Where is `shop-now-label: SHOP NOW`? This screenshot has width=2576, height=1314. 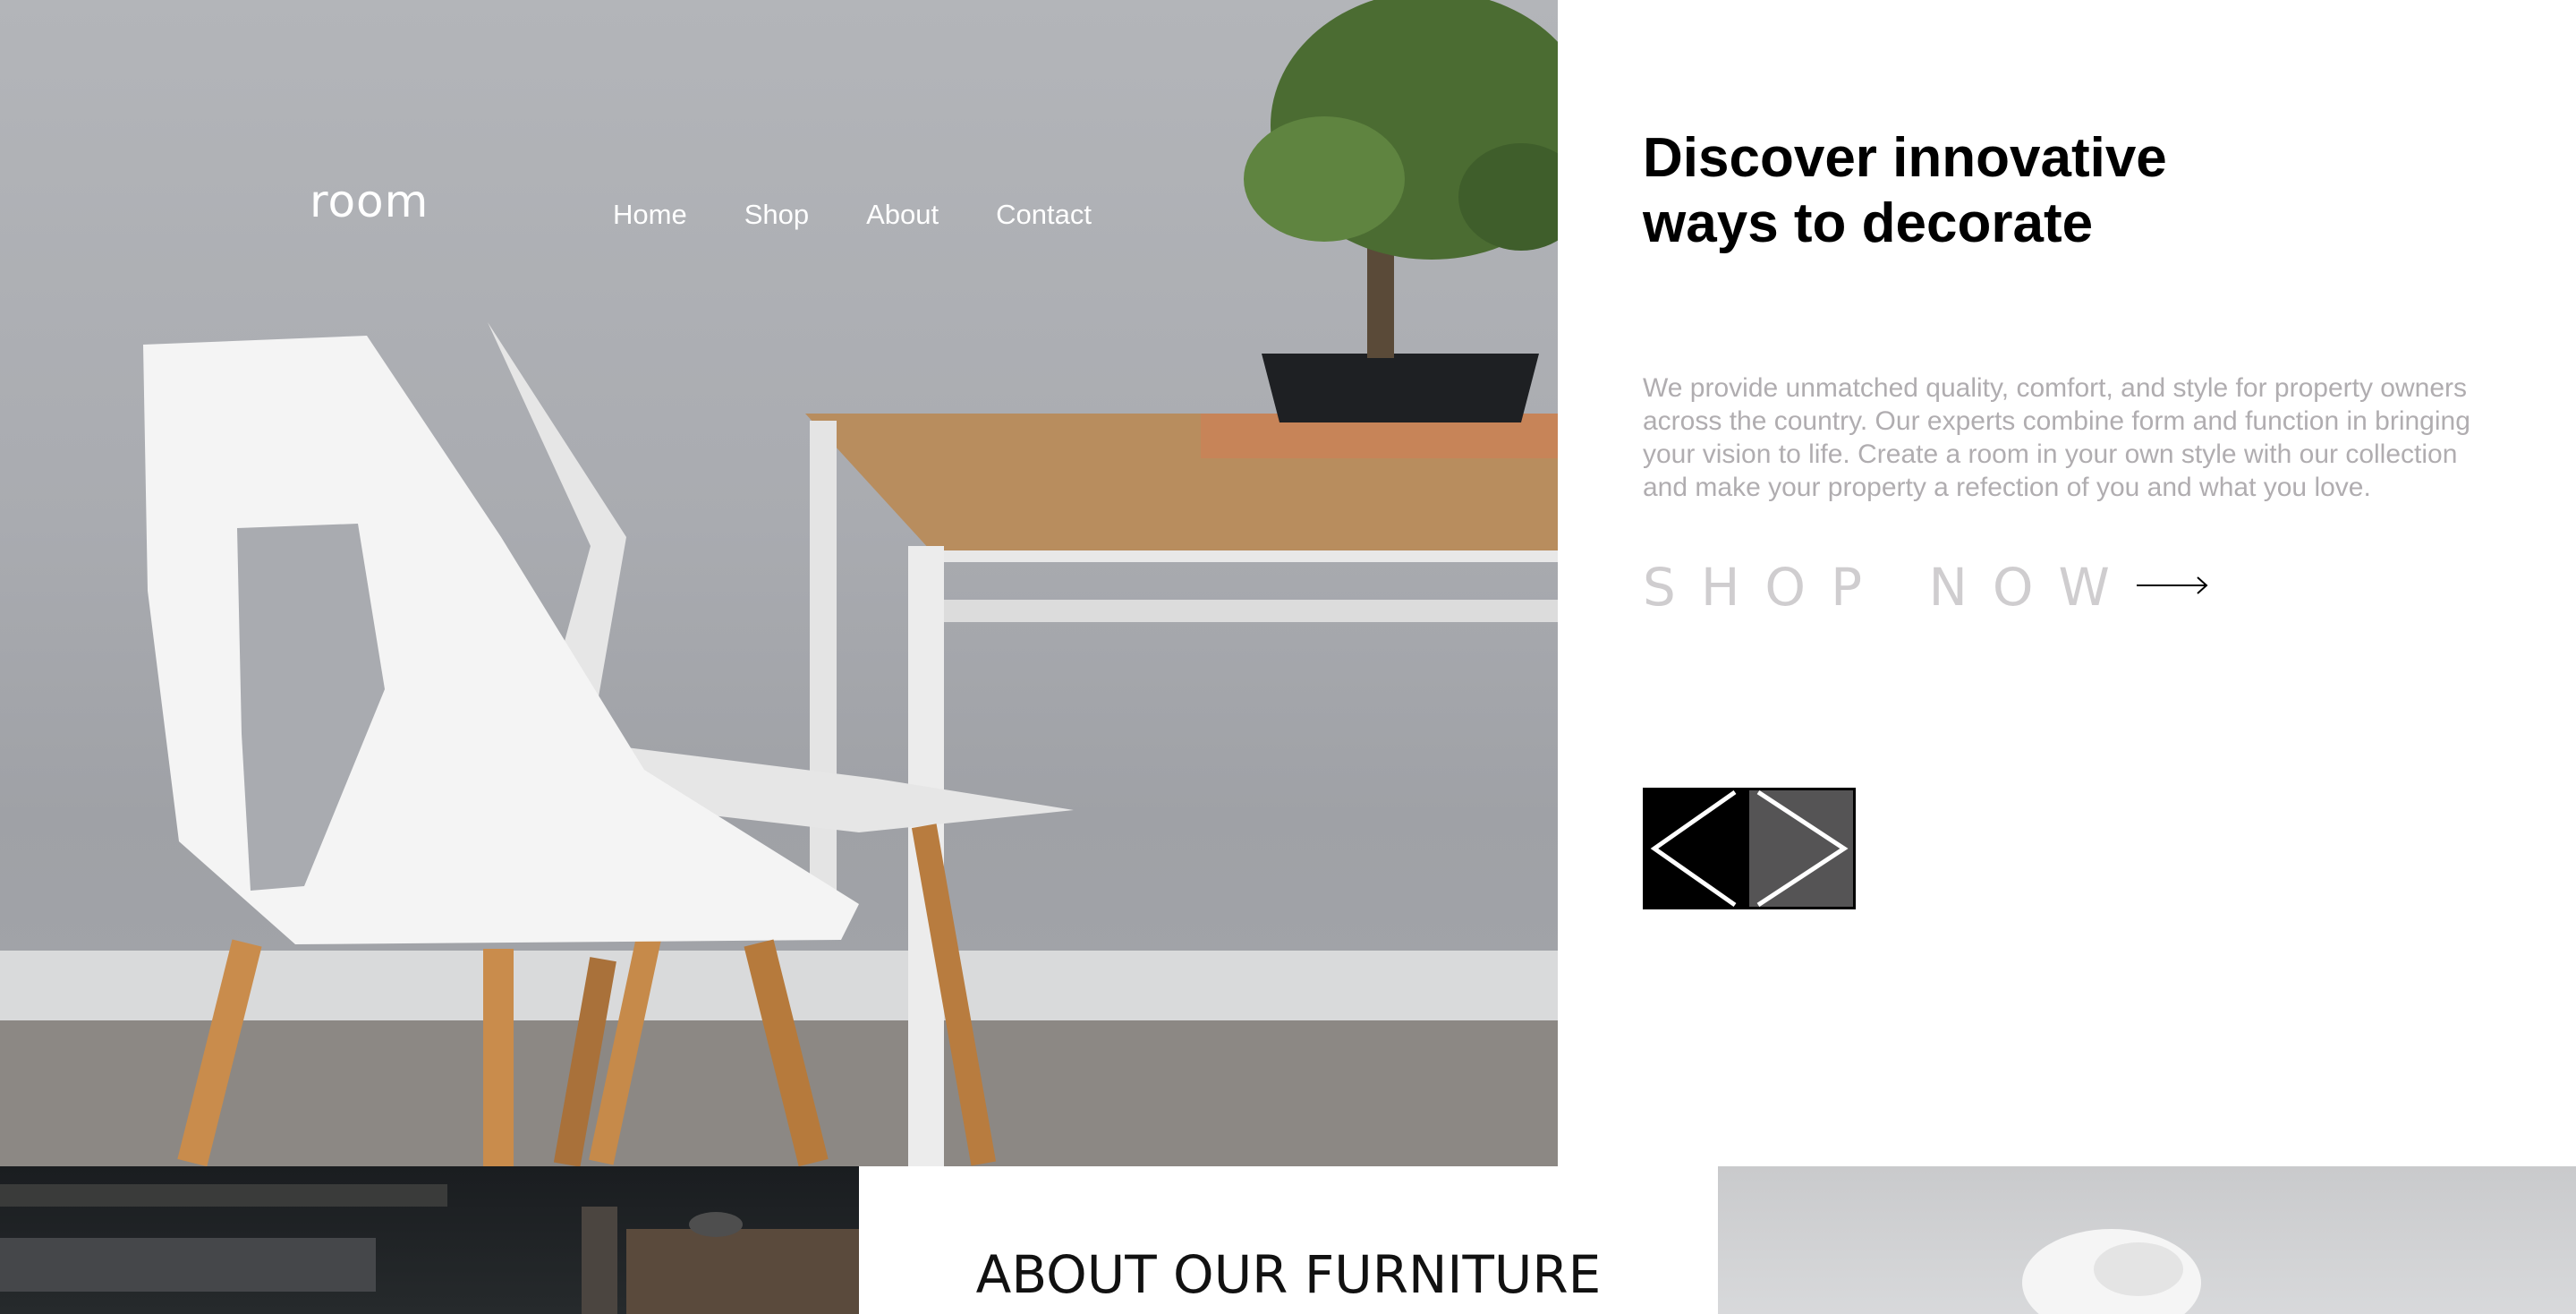 shop-now-label: SHOP NOW is located at coordinates (1889, 587).